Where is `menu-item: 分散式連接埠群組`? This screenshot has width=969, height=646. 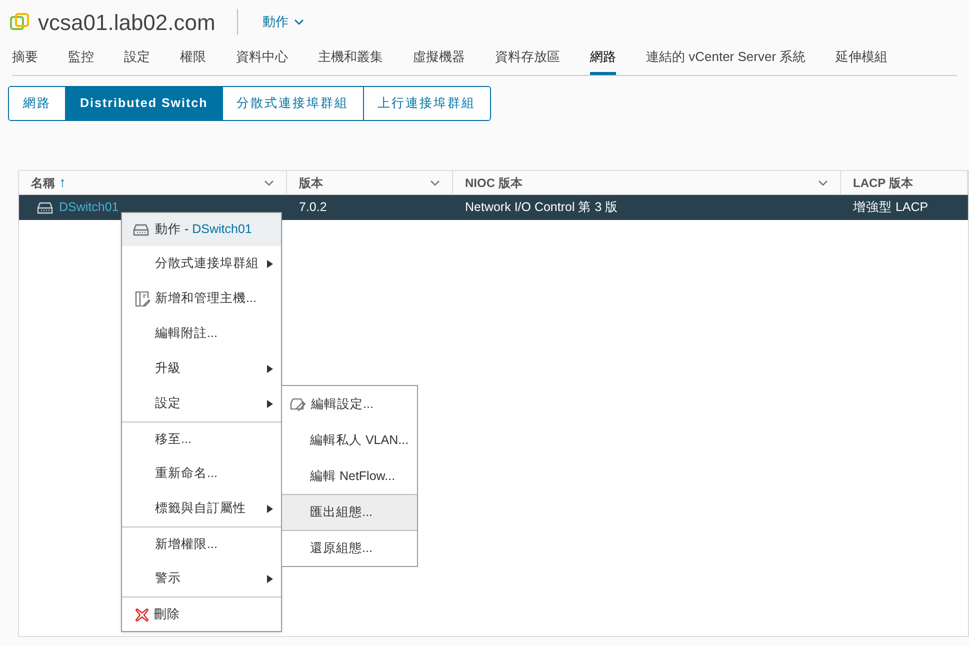
menu-item: 分散式連接埠群組 is located at coordinates (201, 263).